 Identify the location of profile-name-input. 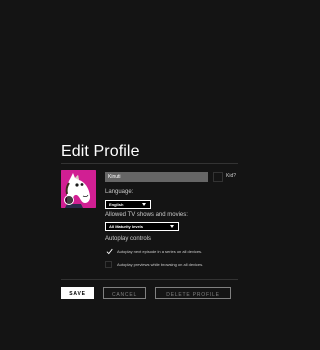
(156, 177).